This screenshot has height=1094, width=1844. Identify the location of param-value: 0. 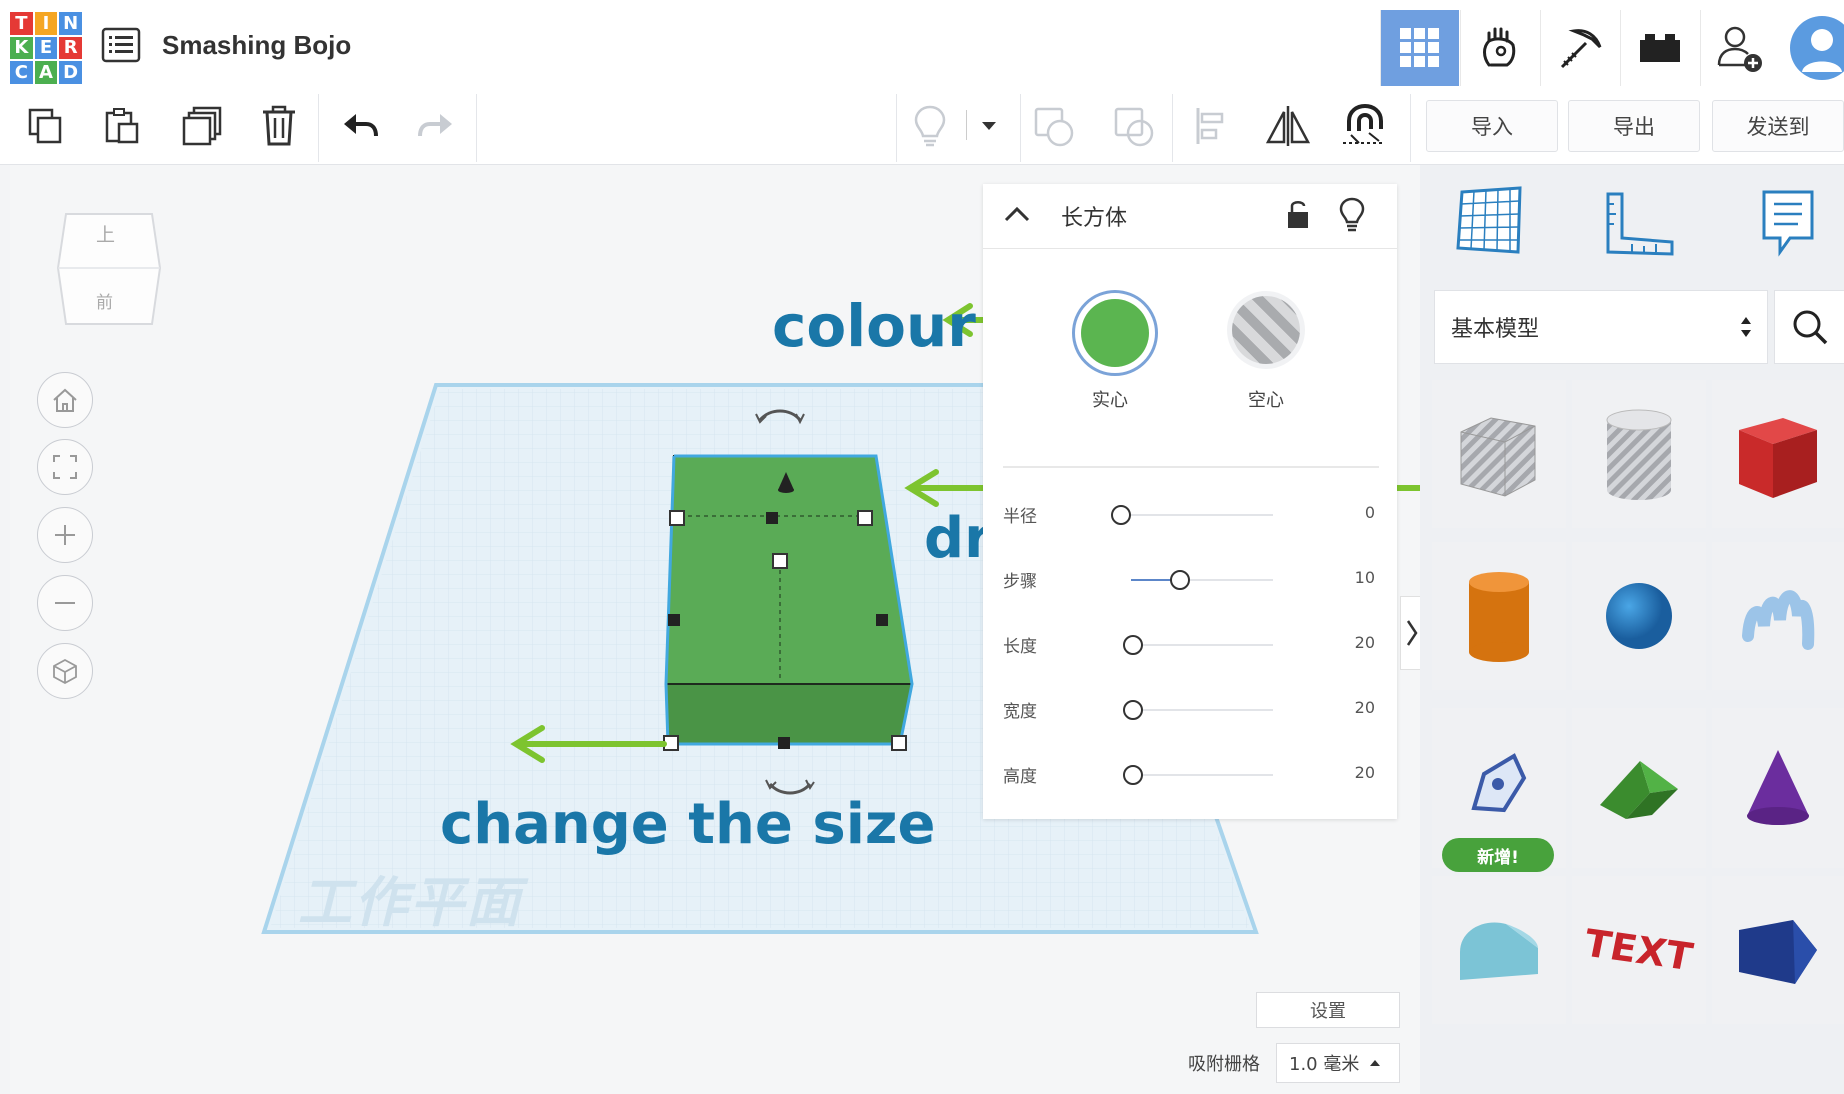
(1361, 512).